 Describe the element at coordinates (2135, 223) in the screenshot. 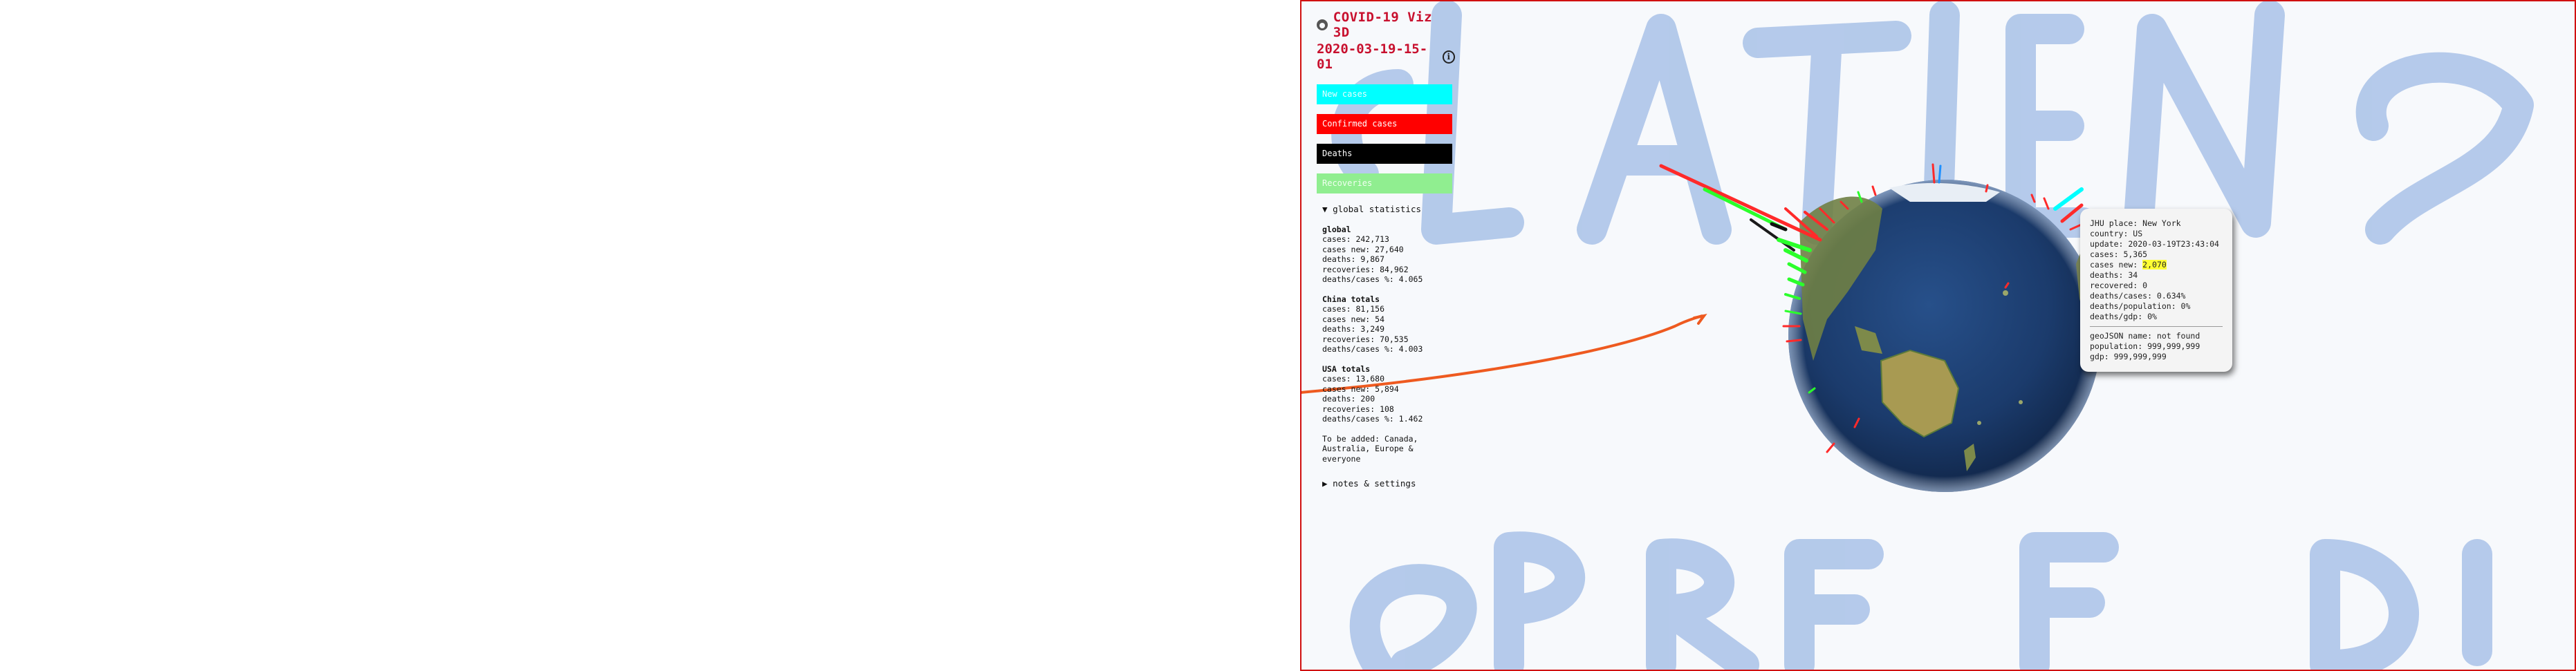

I see `tooltip-place: JHU place: New York` at that location.